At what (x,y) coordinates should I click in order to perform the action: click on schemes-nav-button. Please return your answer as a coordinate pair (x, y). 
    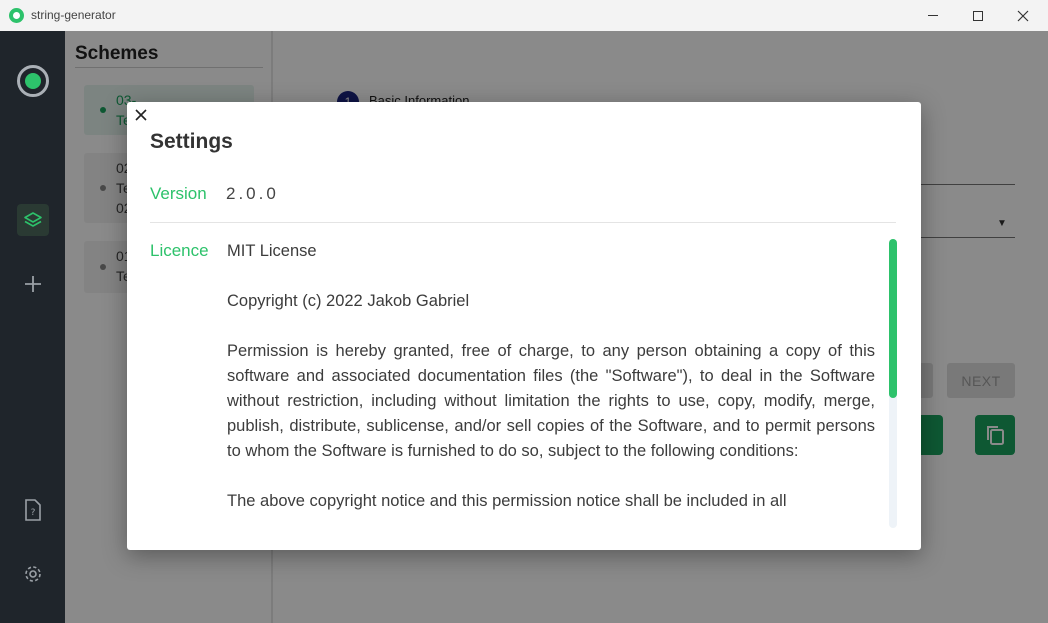
    Looking at the image, I should click on (33, 220).